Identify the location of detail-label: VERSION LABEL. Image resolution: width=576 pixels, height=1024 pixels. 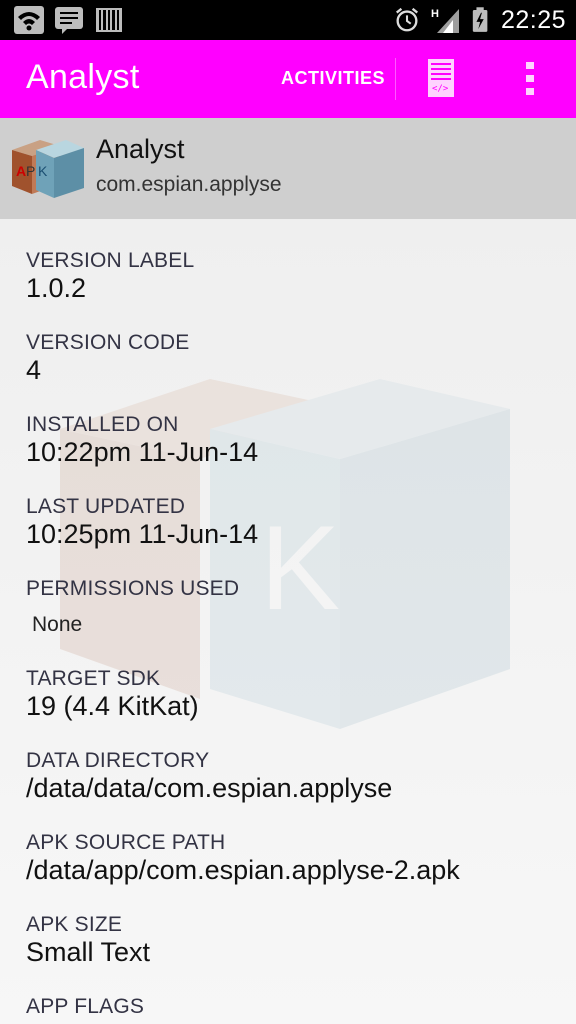
(110, 260).